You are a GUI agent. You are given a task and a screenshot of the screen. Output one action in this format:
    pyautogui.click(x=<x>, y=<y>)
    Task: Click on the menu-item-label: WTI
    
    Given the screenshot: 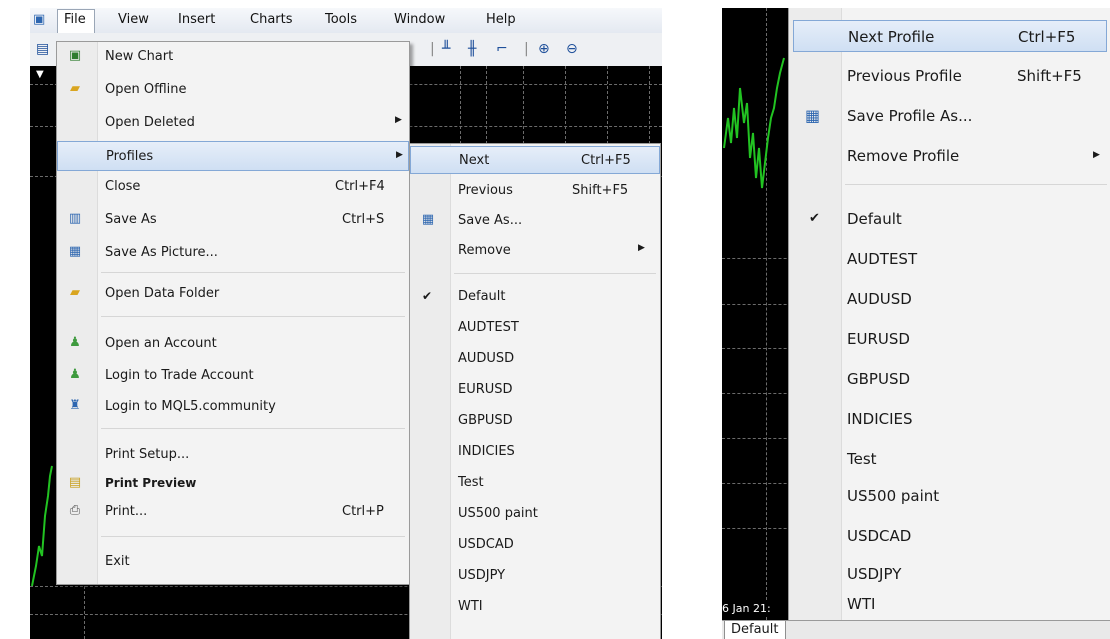 What is the action you would take?
    pyautogui.click(x=861, y=604)
    